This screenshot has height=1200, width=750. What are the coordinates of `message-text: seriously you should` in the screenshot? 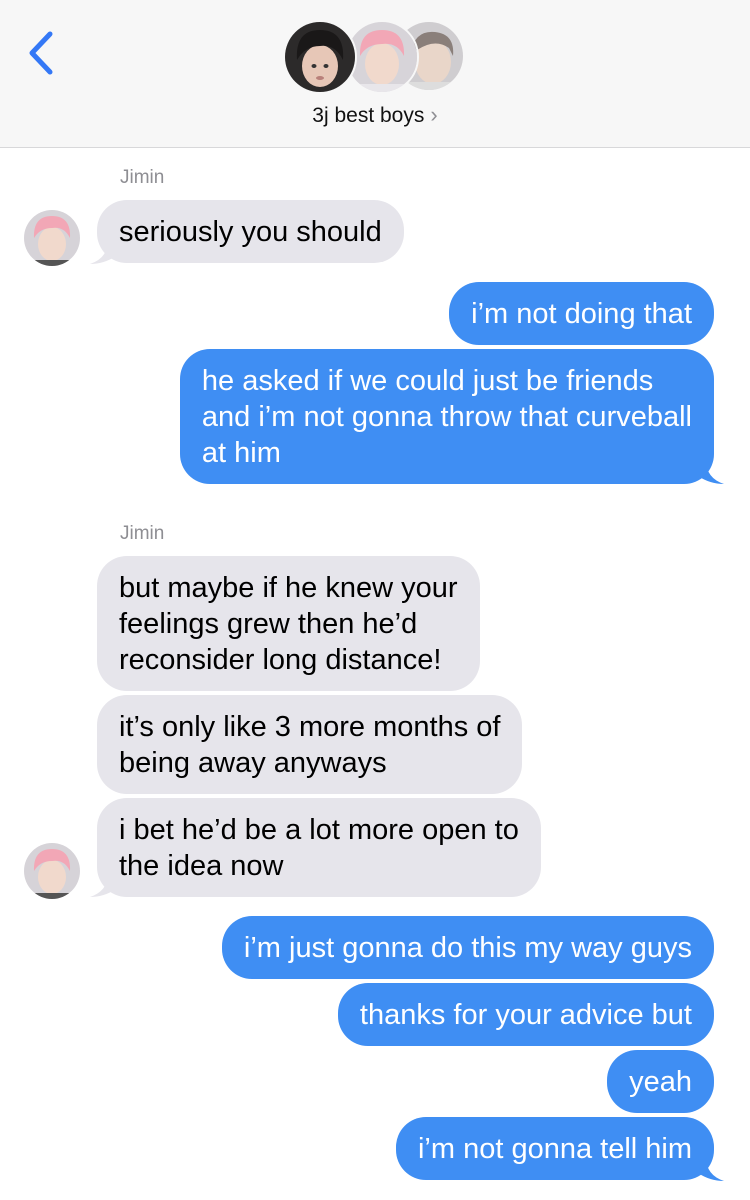 It's located at (250, 232).